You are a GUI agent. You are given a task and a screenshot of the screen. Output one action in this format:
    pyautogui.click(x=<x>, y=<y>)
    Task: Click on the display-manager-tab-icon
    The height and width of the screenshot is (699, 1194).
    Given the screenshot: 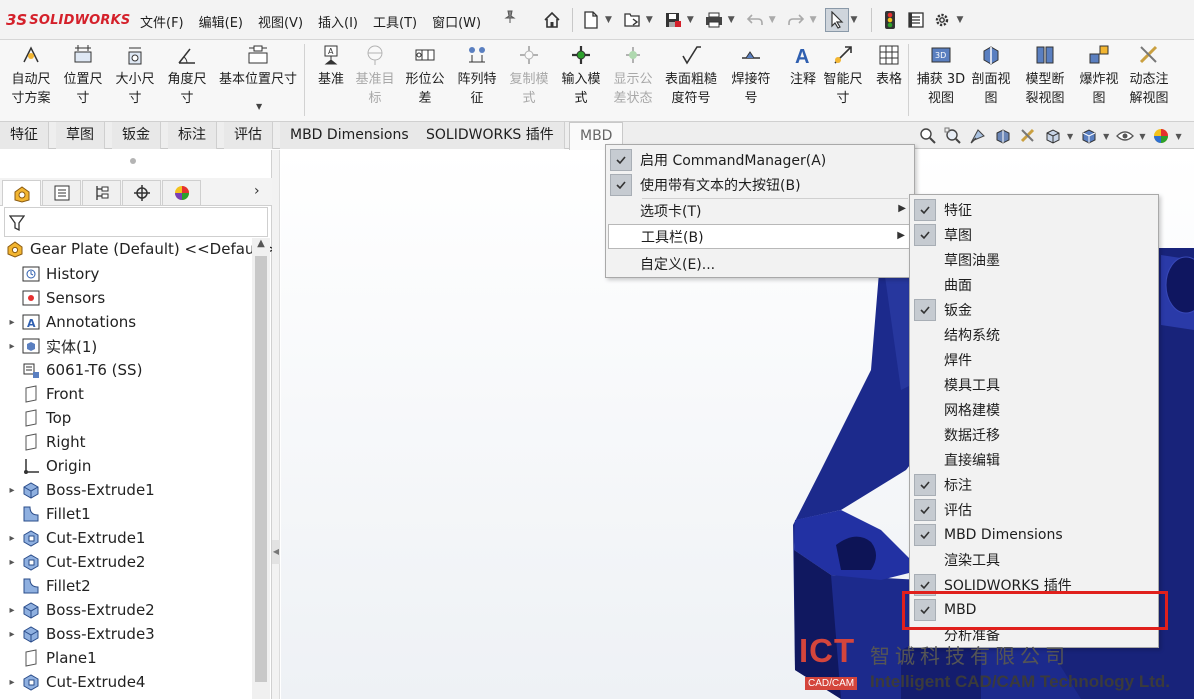 What is the action you would take?
    pyautogui.click(x=181, y=192)
    